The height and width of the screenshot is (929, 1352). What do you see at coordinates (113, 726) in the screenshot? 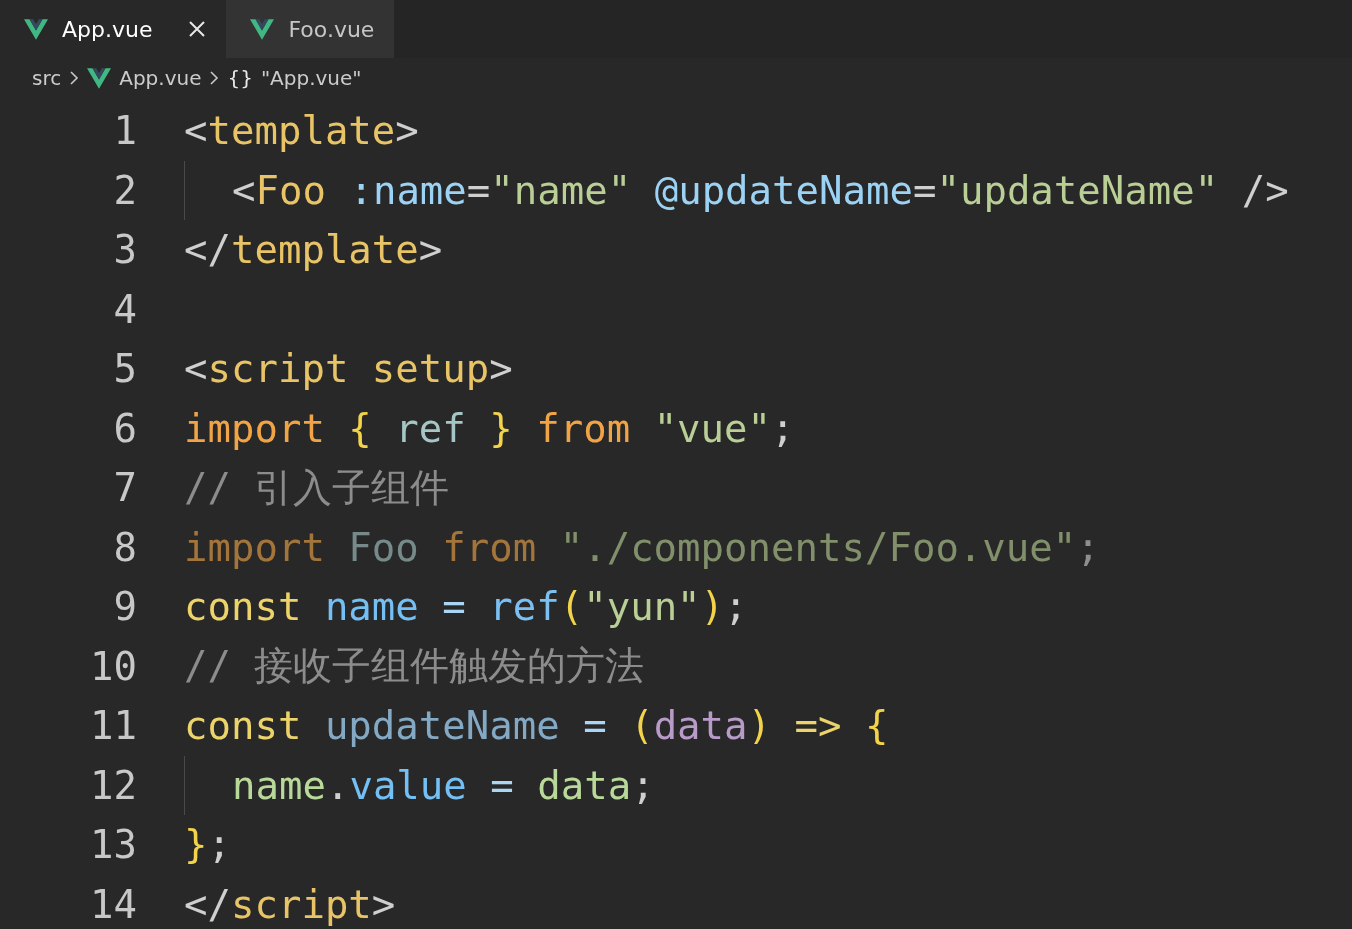
I see `line-number: 11` at bounding box center [113, 726].